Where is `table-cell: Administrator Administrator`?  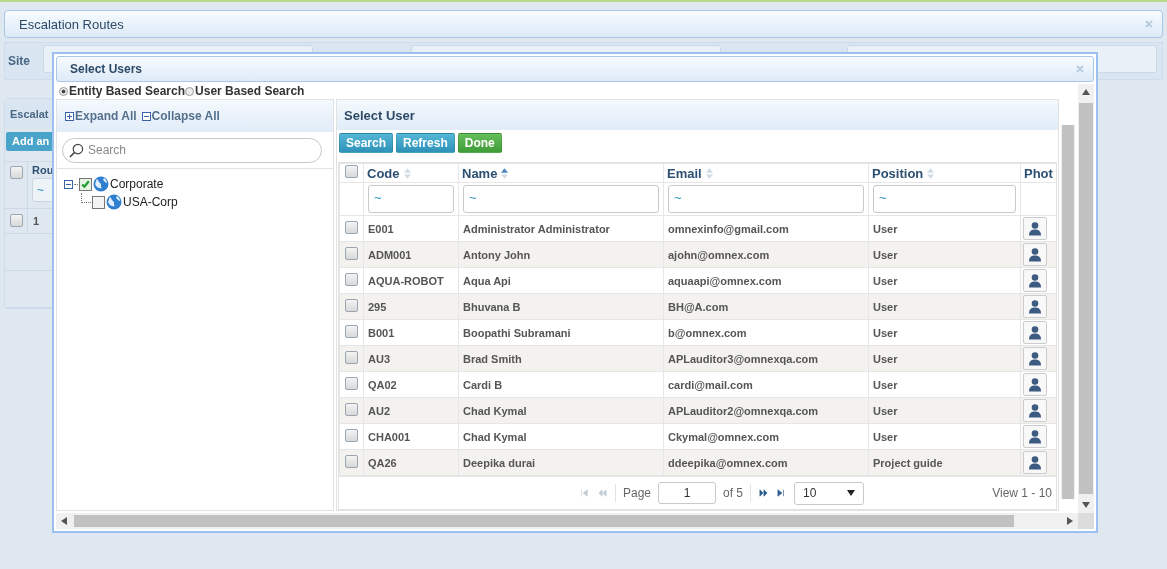
table-cell: Administrator Administrator is located at coordinates (536, 228).